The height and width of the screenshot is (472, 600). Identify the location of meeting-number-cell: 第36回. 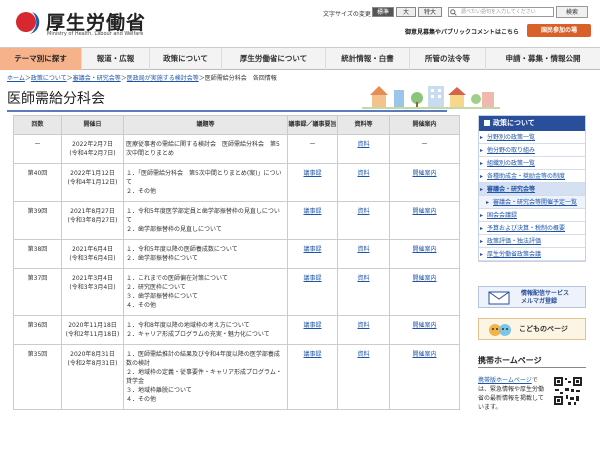
(37, 330).